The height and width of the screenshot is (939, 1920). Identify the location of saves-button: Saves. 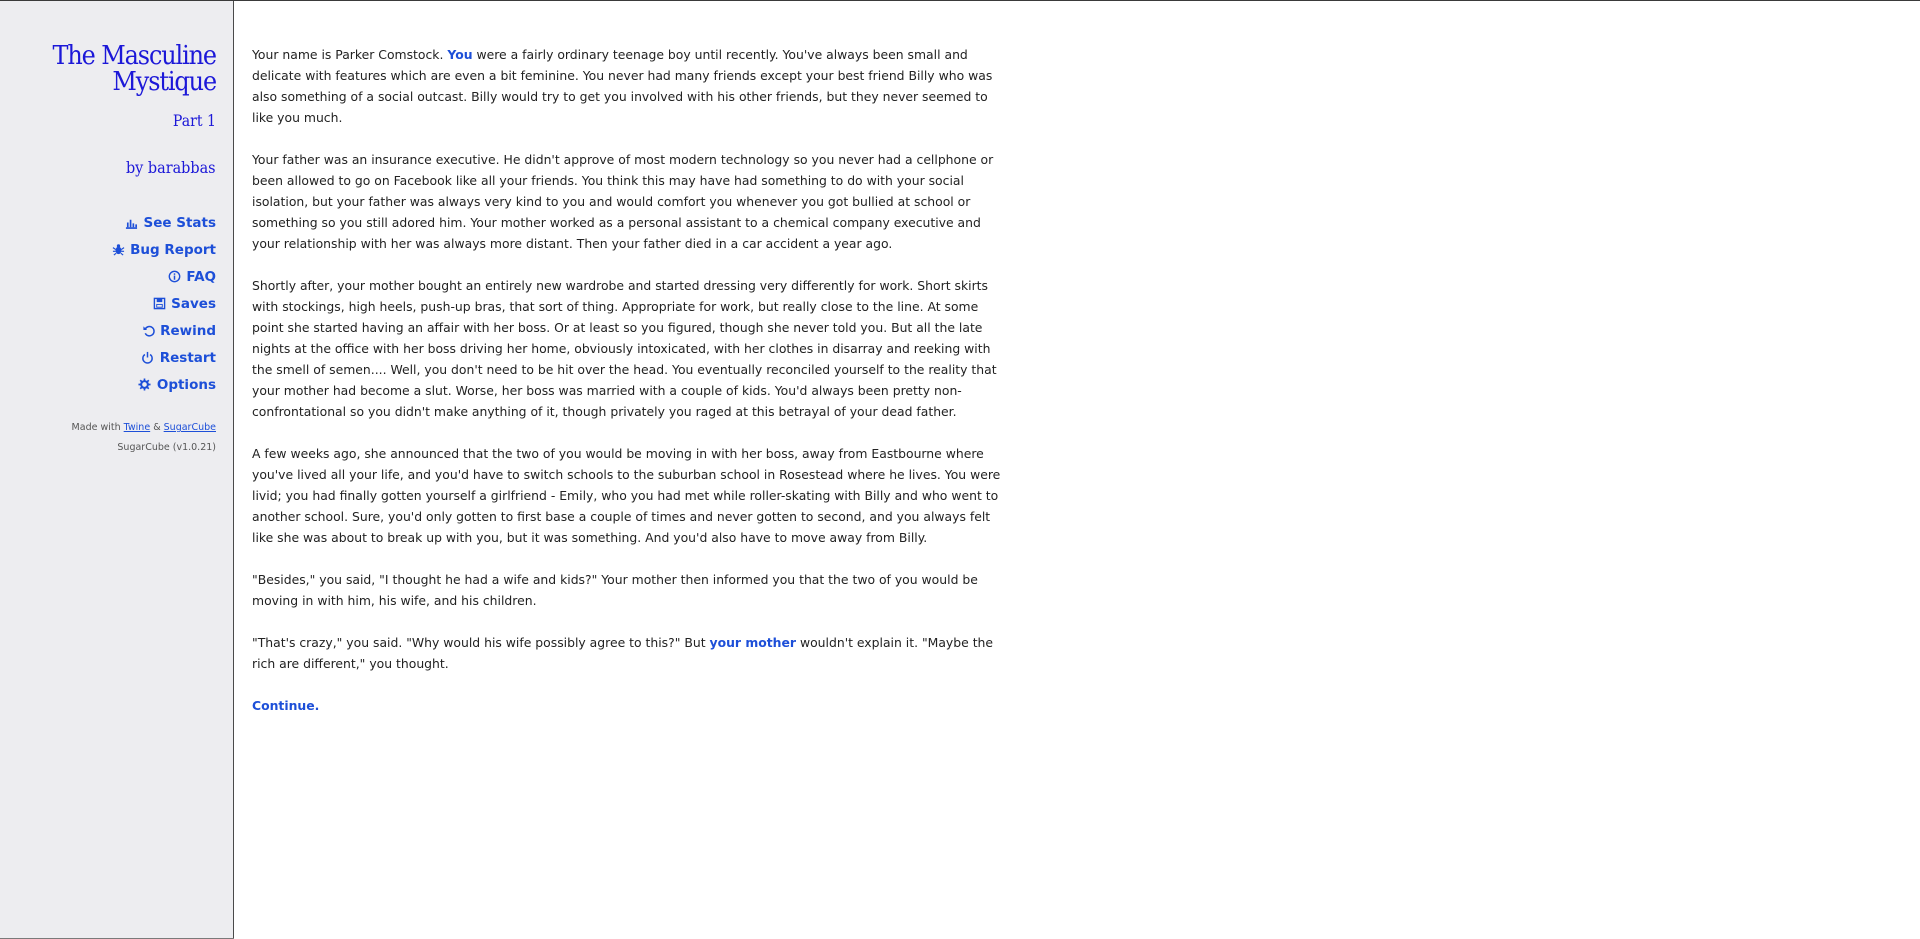
(116, 303).